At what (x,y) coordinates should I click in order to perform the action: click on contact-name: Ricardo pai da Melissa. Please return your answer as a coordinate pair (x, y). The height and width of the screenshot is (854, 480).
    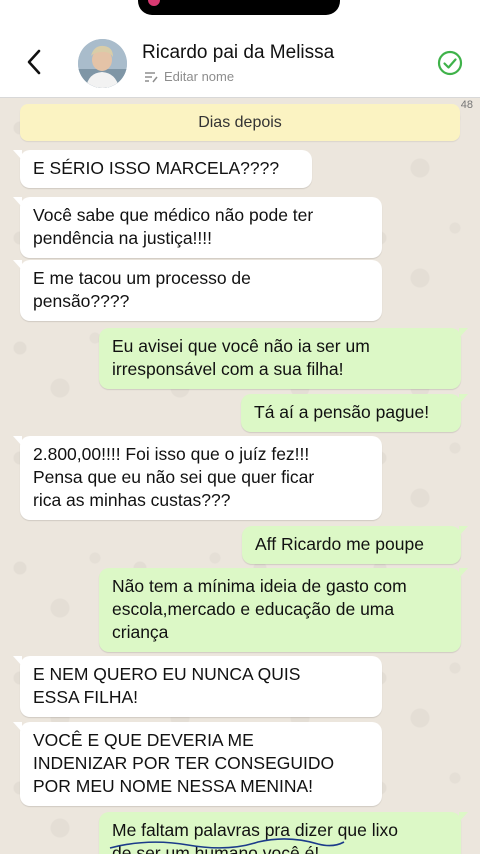
    Looking at the image, I should click on (238, 53).